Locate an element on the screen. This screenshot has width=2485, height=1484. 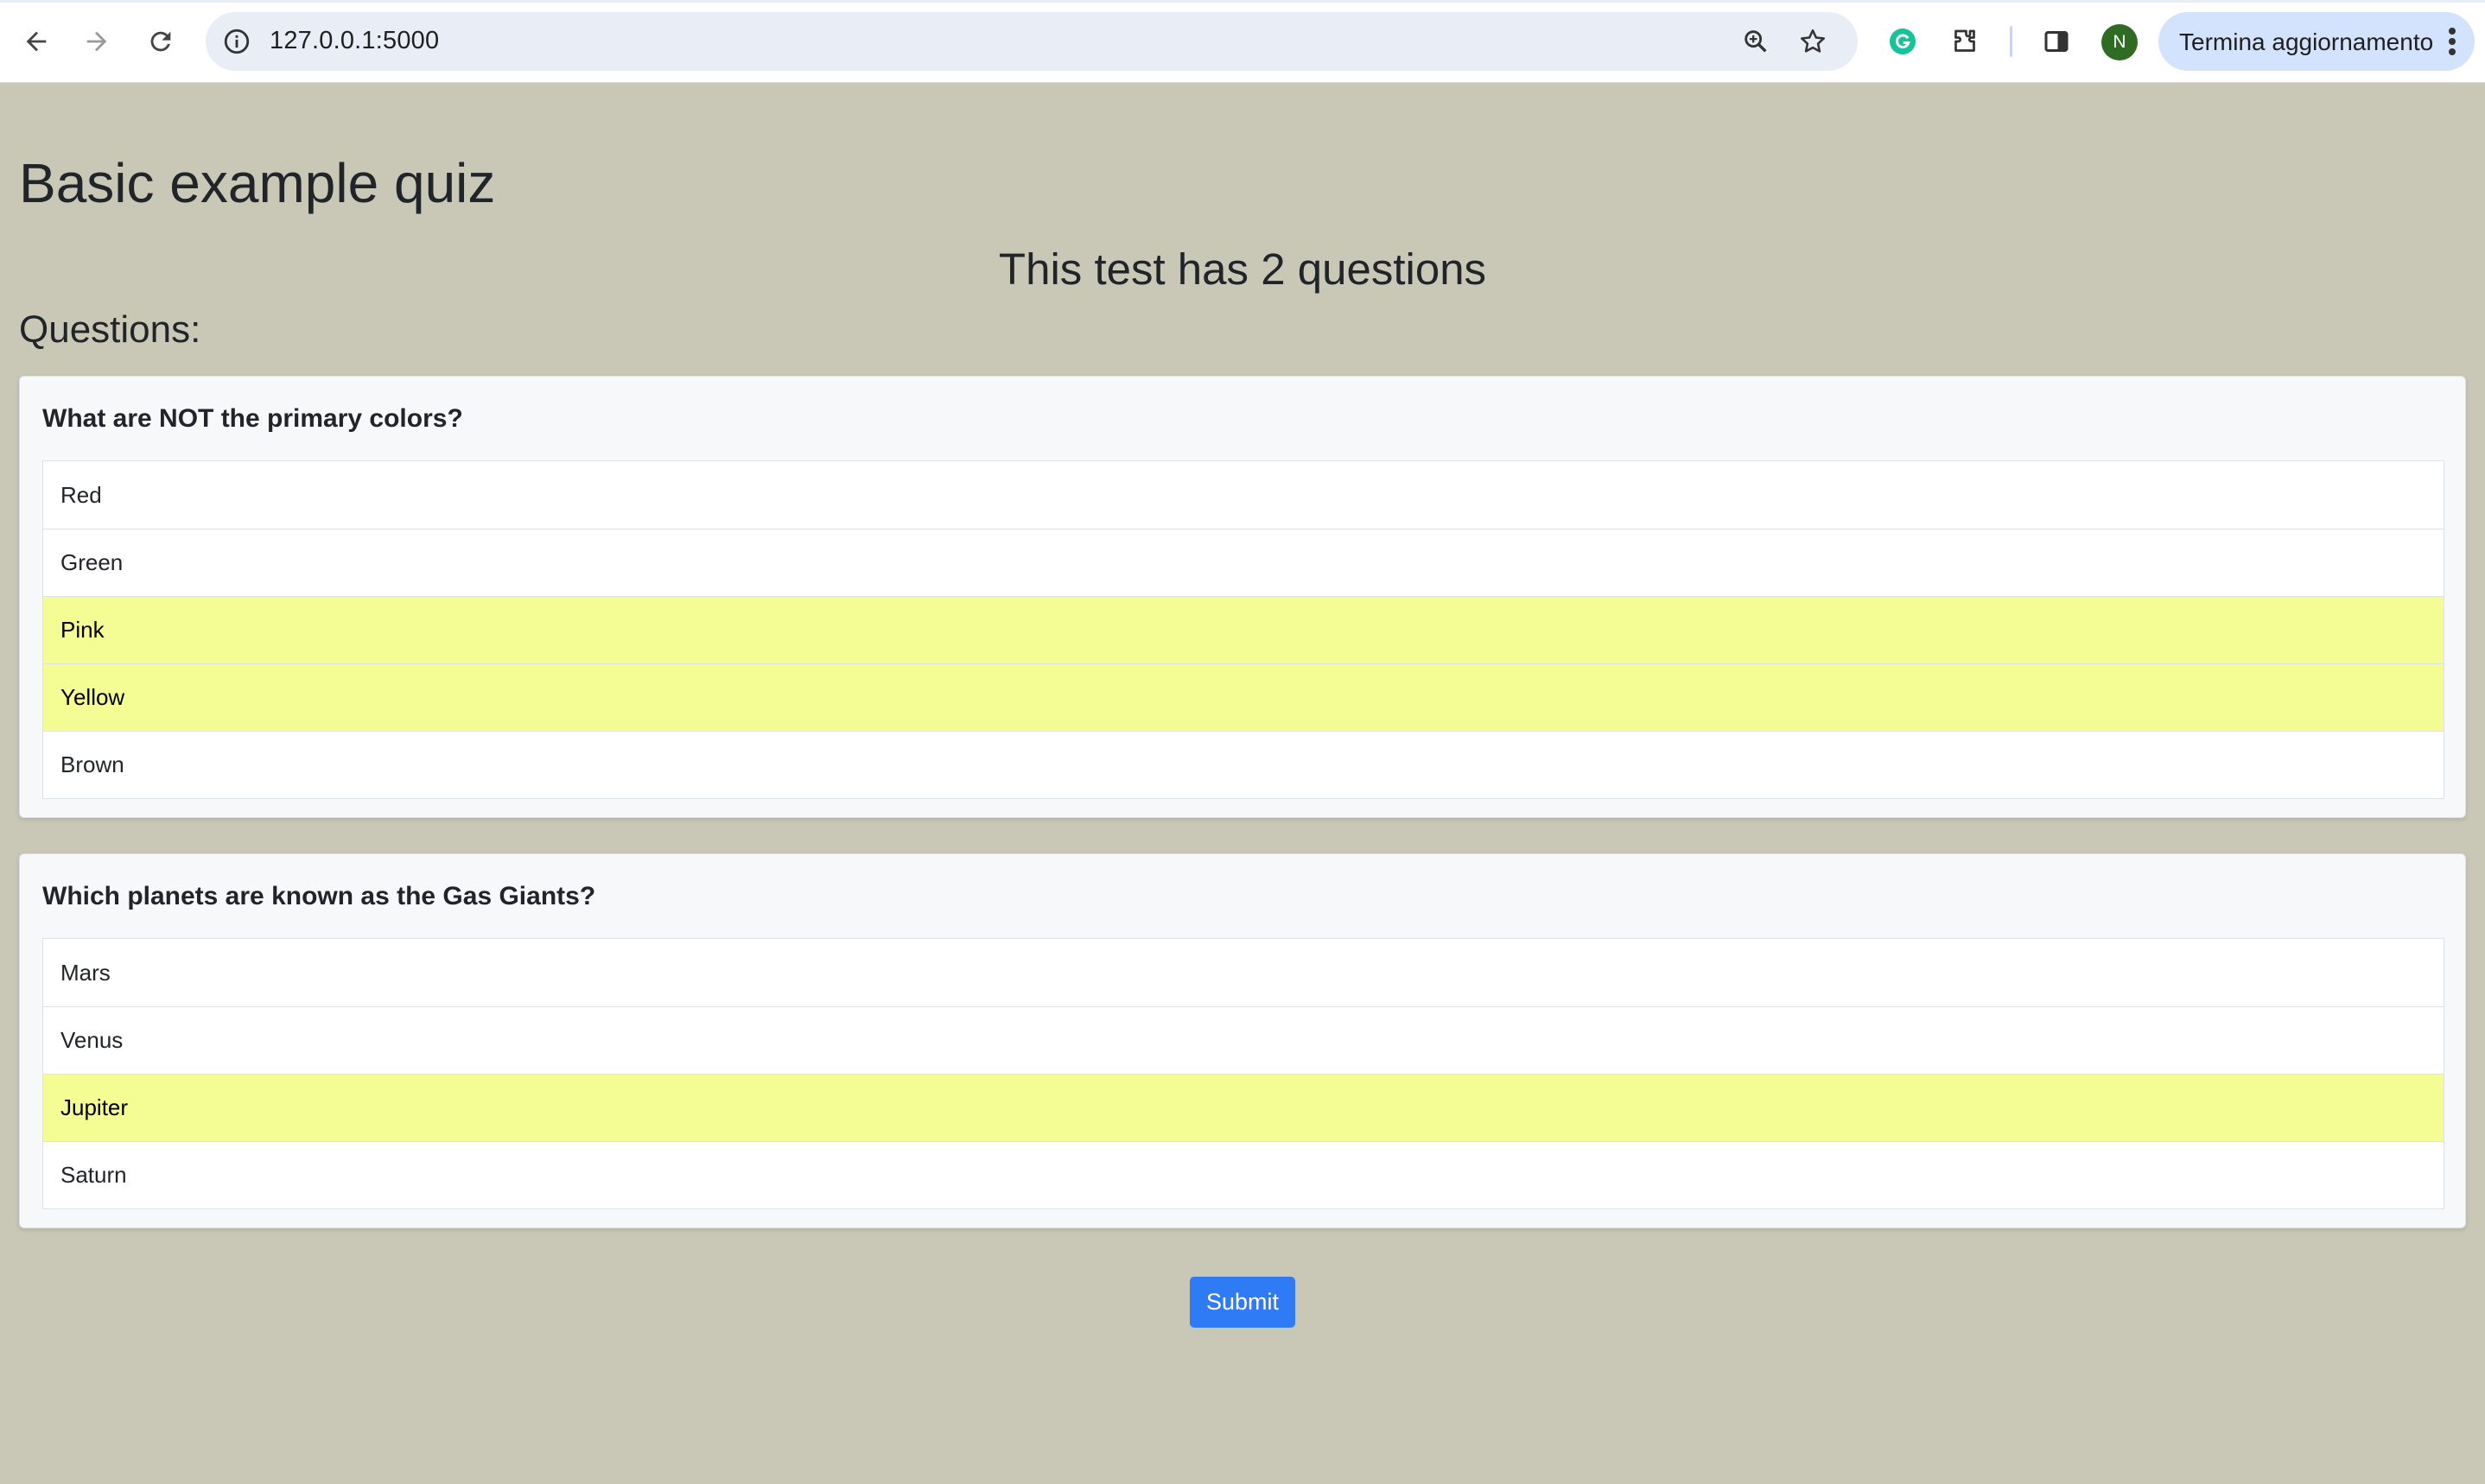
profile-avatar: N is located at coordinates (2120, 42).